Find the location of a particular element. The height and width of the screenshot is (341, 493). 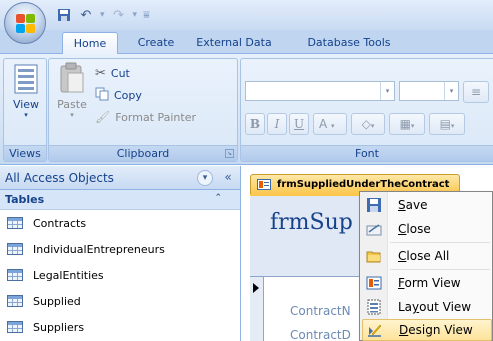

tab-create: Create is located at coordinates (156, 43).